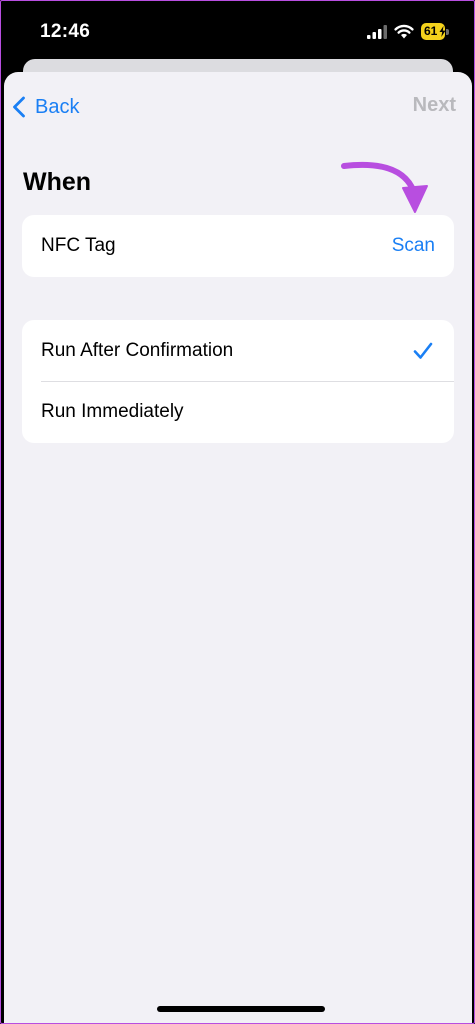 The height and width of the screenshot is (1024, 475). I want to click on battery-icon: 61, so click(436, 31).